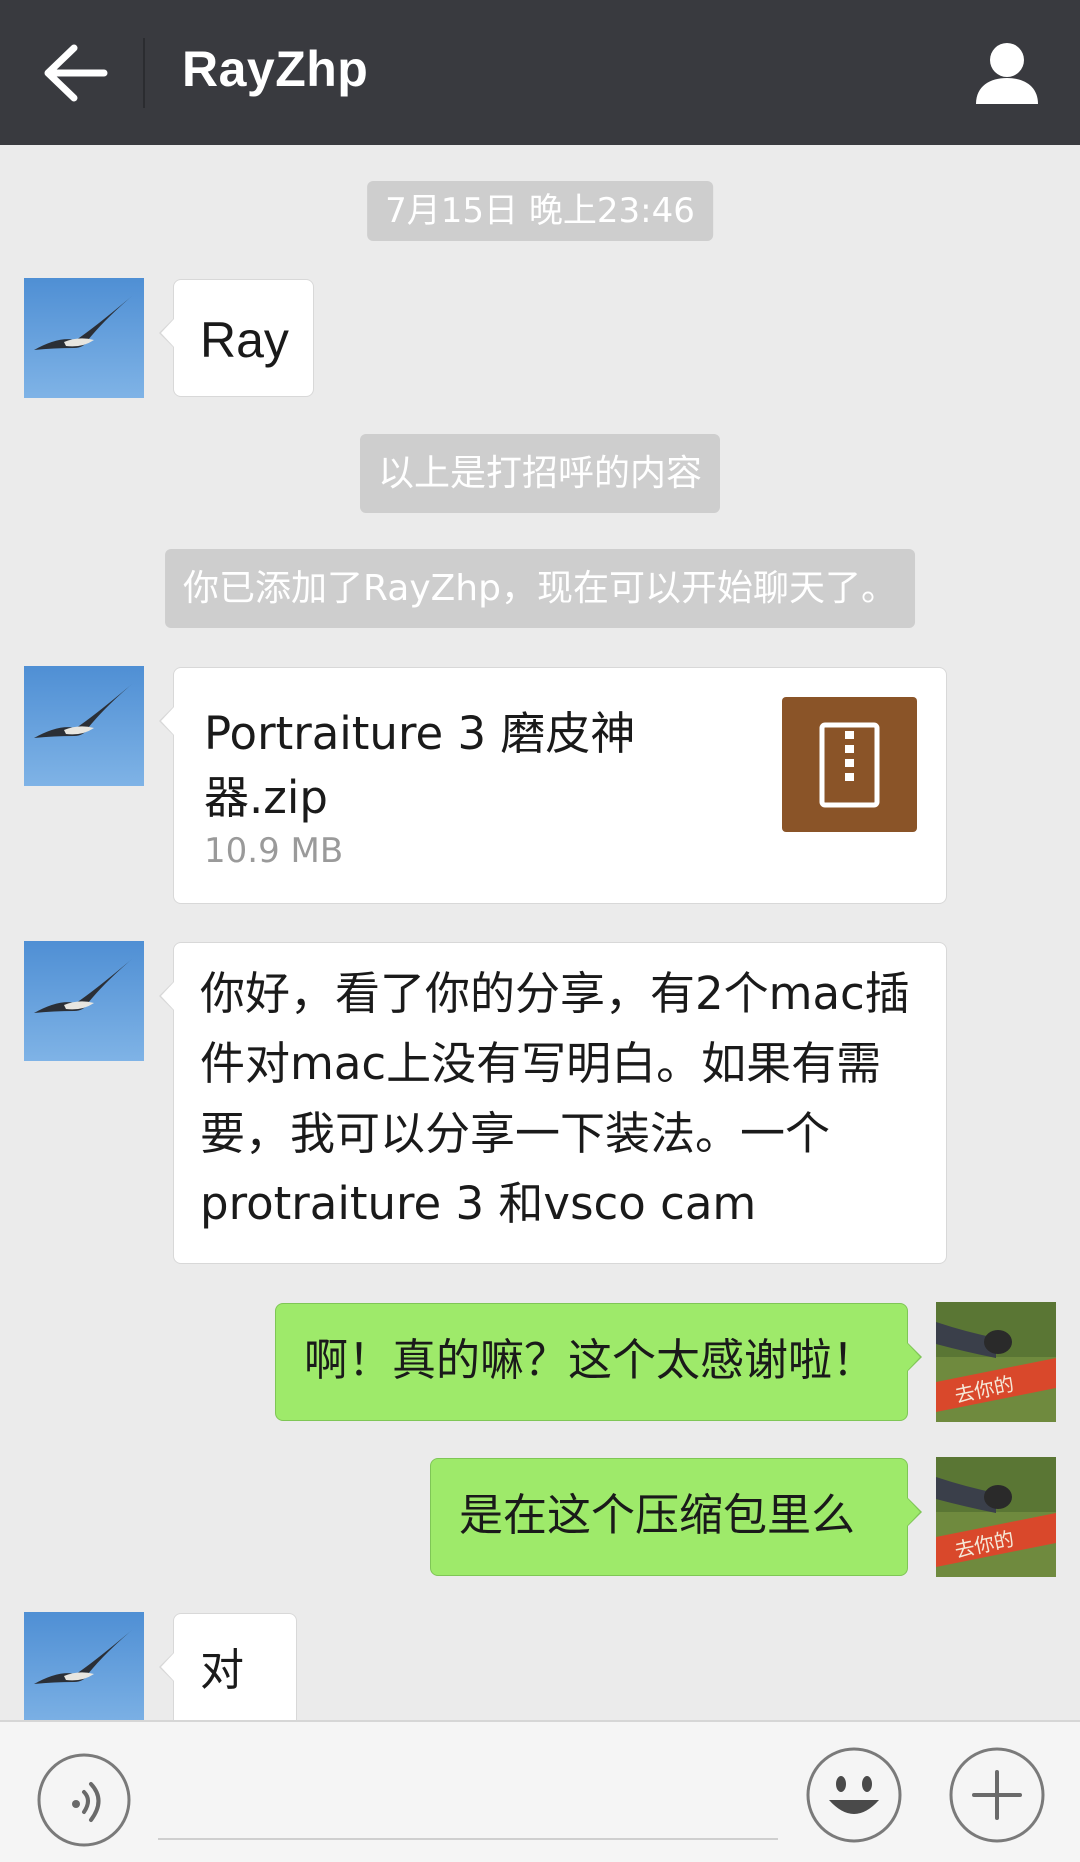 Image resolution: width=1080 pixels, height=1862 pixels. What do you see at coordinates (84, 1800) in the screenshot?
I see `voice-icon` at bounding box center [84, 1800].